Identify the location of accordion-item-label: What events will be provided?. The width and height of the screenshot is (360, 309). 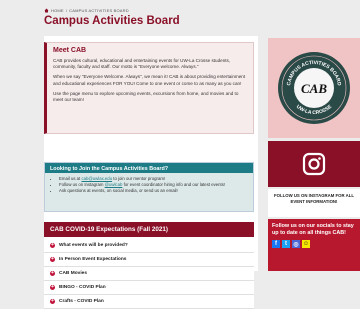
(93, 245).